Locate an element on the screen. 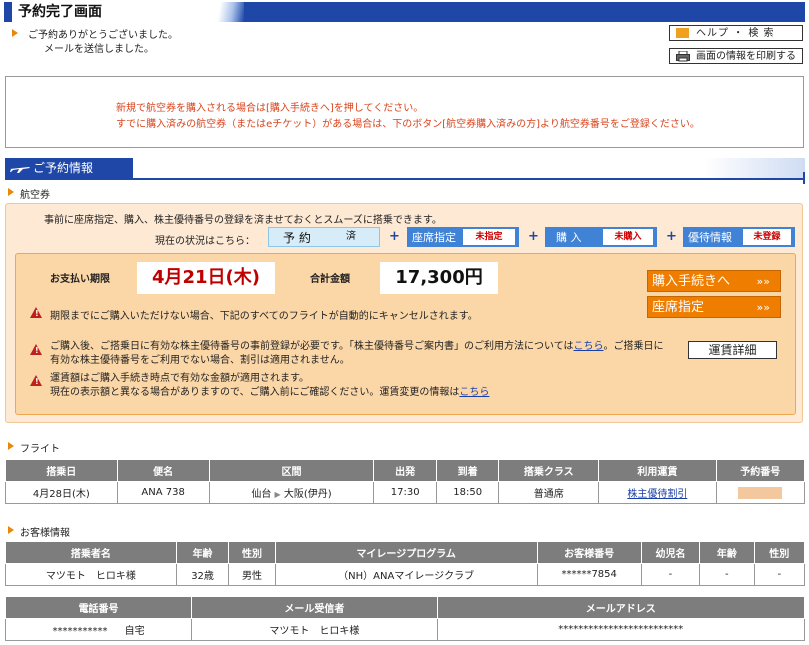 Image resolution: width=809 pixels, height=645 pixels. purchase-button: 購入手続きへ »» is located at coordinates (714, 281).